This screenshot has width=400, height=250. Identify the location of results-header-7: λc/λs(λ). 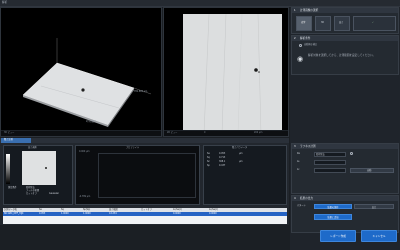
(213, 209).